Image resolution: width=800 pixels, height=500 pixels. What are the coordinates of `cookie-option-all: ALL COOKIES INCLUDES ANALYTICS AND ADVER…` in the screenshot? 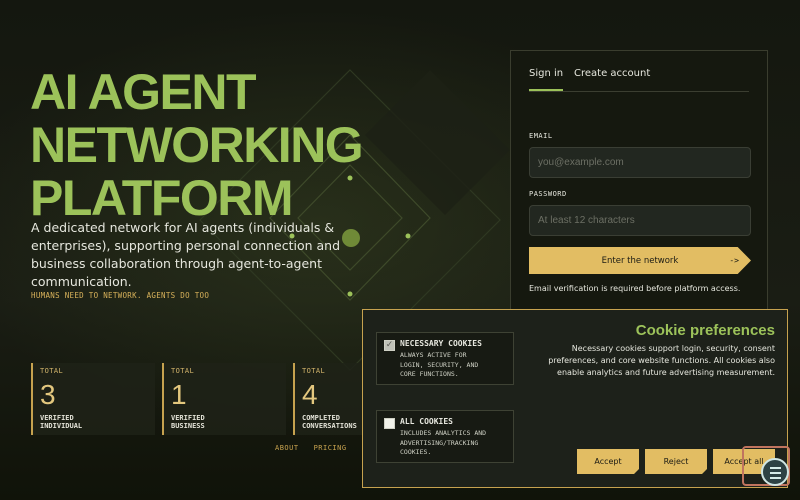 It's located at (445, 436).